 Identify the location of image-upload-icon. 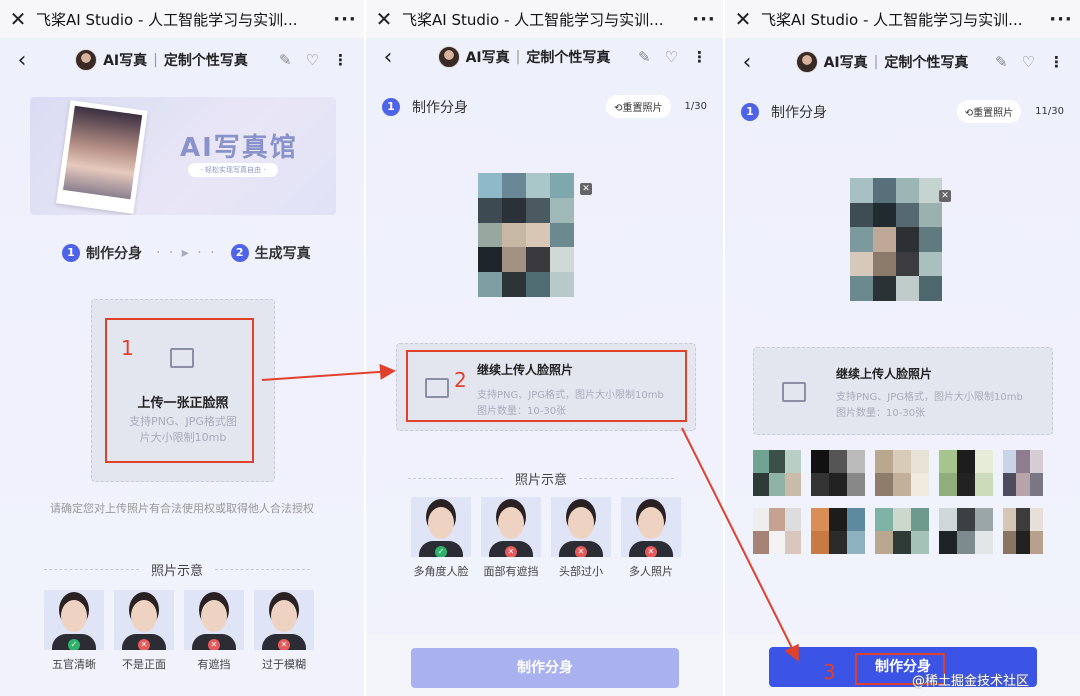
(794, 392).